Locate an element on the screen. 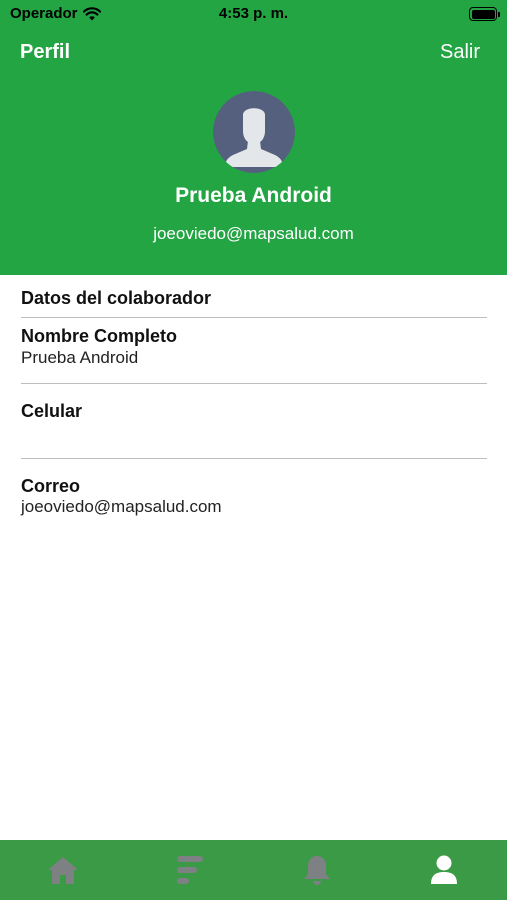  home-icon is located at coordinates (63, 870).